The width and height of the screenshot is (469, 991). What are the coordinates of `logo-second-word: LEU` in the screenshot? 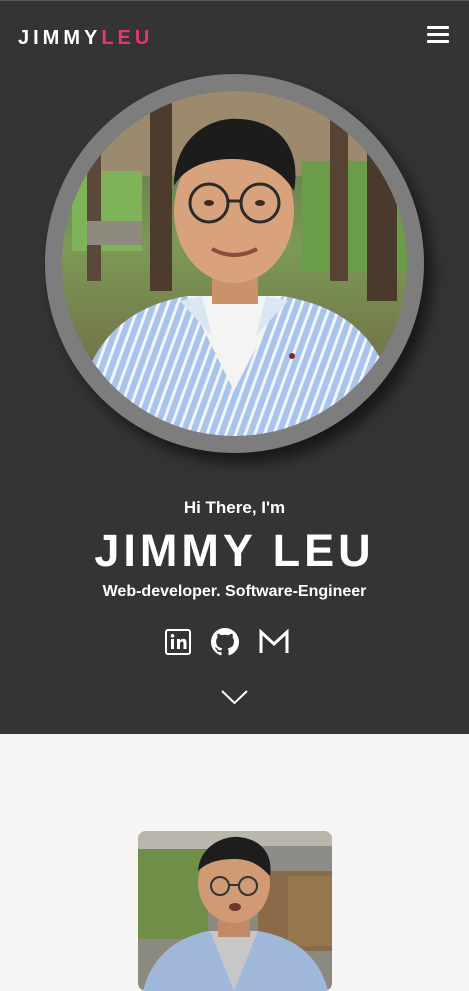 It's located at (127, 38).